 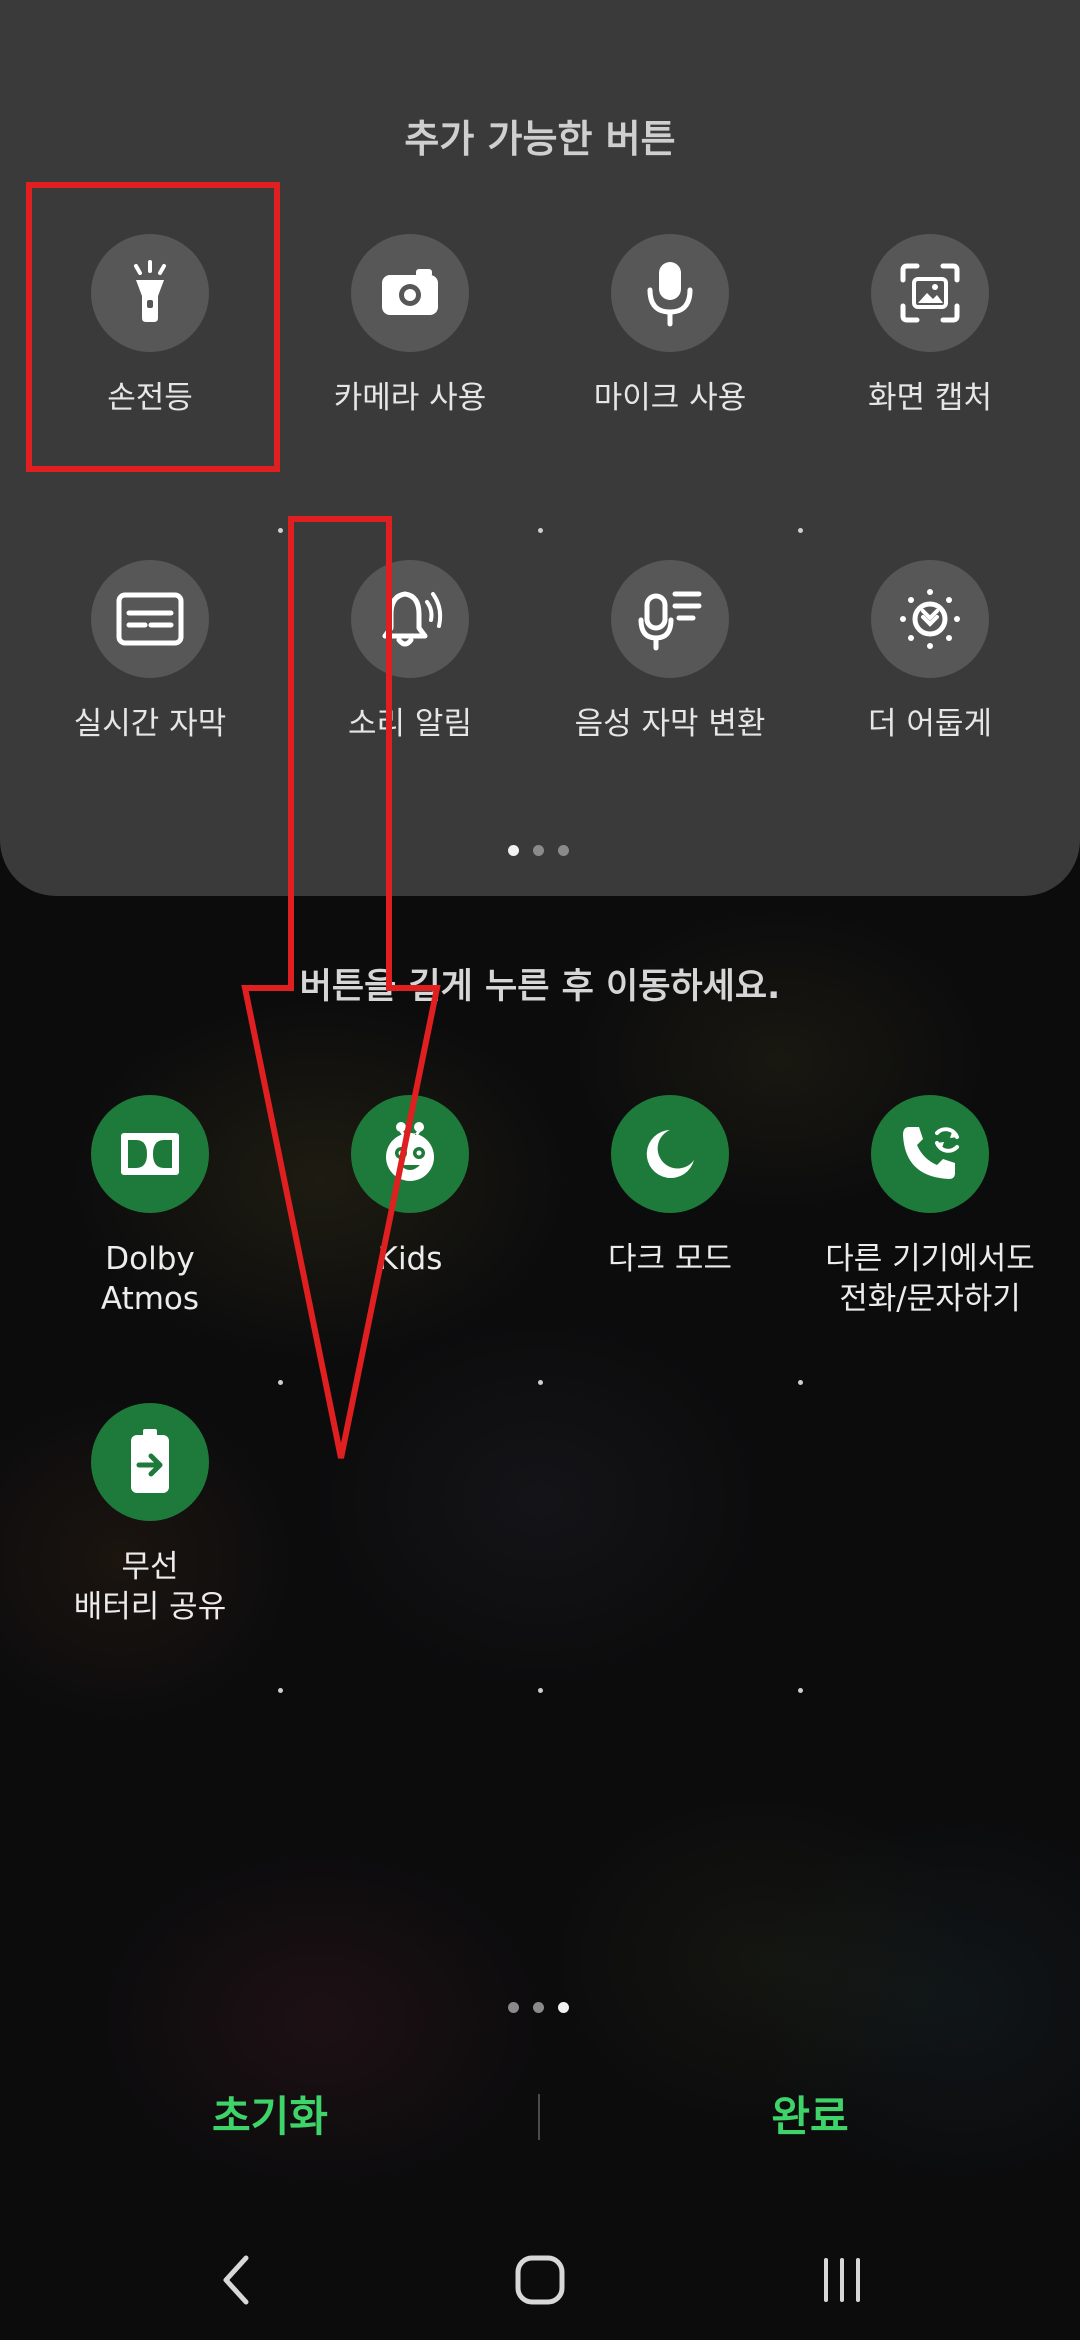 What do you see at coordinates (670, 398) in the screenshot?
I see `tile-label: 마이크 사용` at bounding box center [670, 398].